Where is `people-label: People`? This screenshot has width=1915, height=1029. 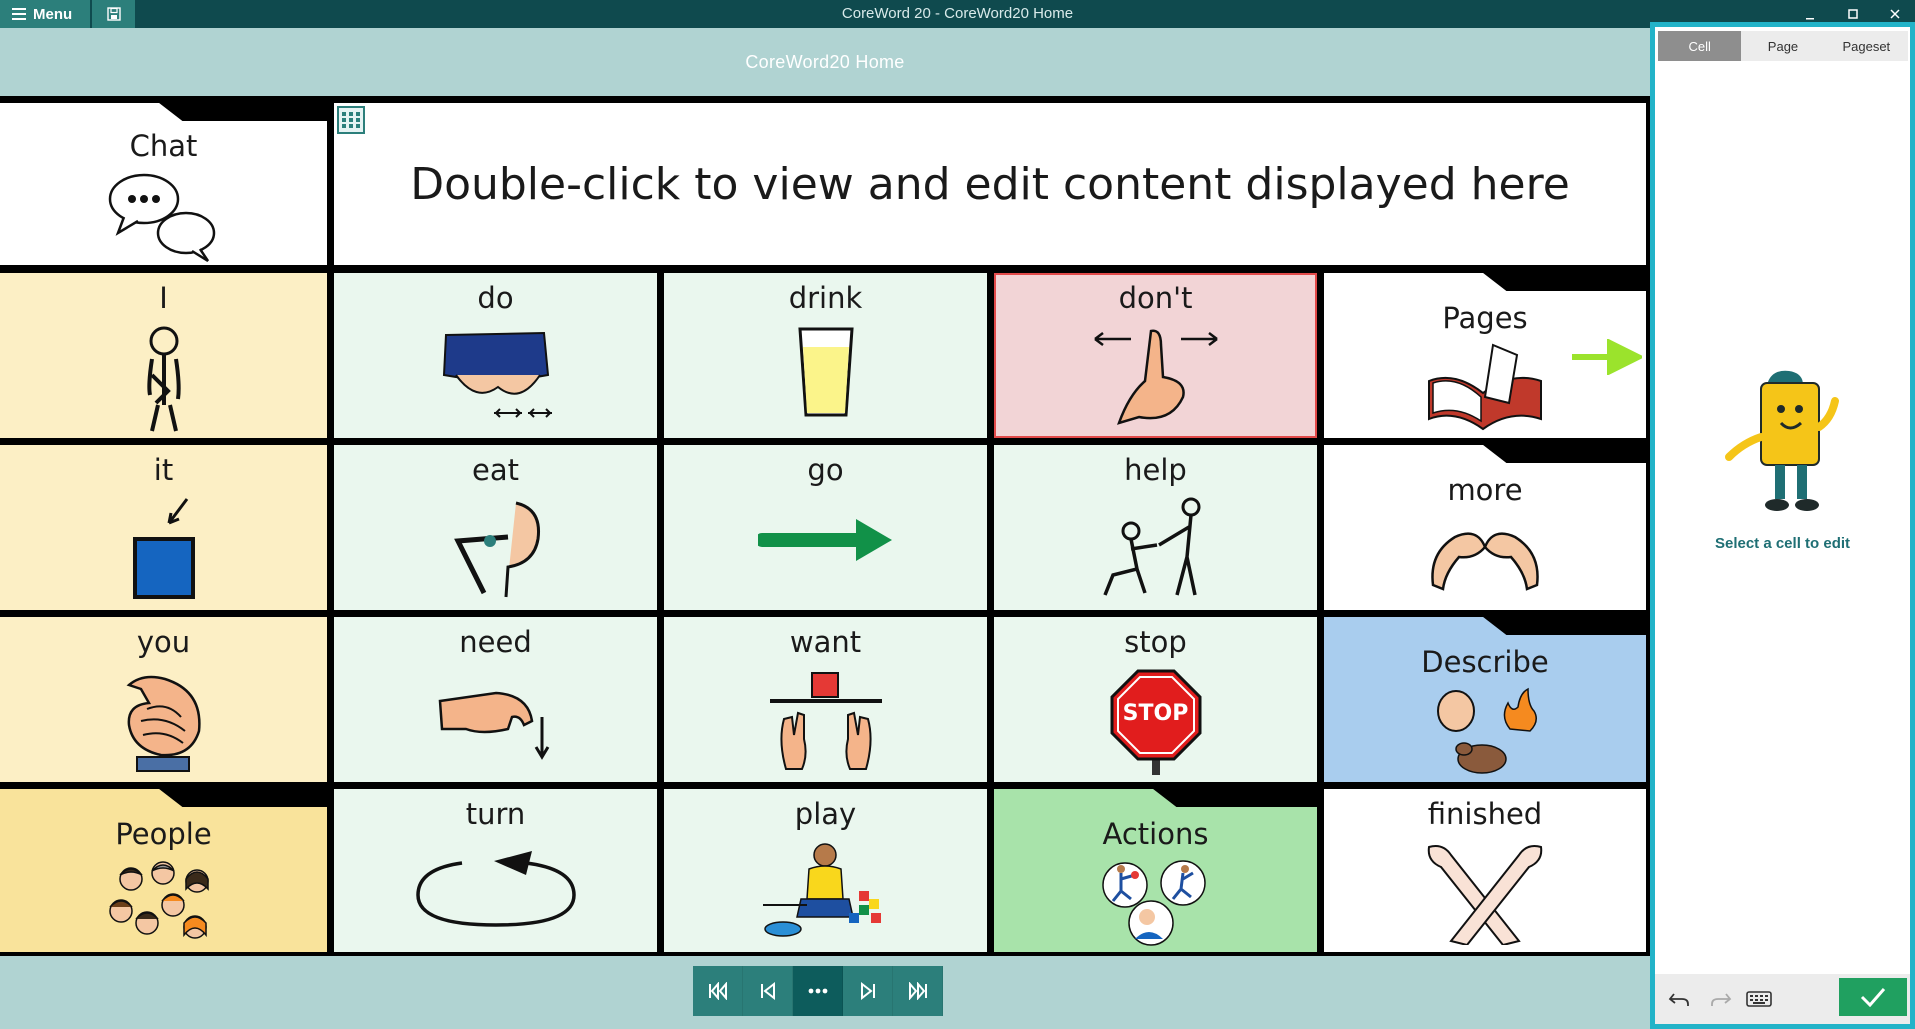
people-label: People is located at coordinates (163, 834).